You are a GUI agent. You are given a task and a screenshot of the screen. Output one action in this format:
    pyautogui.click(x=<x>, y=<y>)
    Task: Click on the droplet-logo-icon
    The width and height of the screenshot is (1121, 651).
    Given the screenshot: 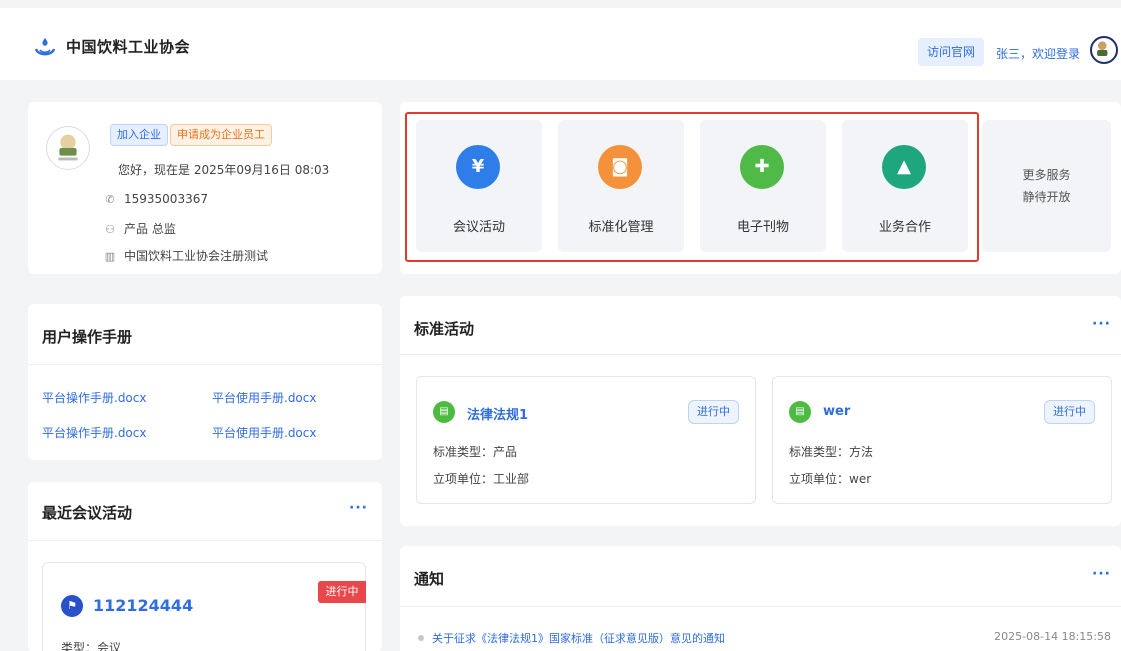 What is the action you would take?
    pyautogui.click(x=45, y=47)
    